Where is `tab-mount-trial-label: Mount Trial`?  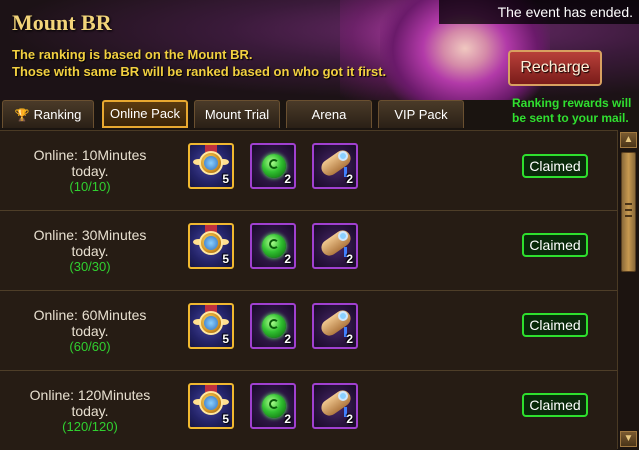 tab-mount-trial-label: Mount Trial is located at coordinates (237, 114).